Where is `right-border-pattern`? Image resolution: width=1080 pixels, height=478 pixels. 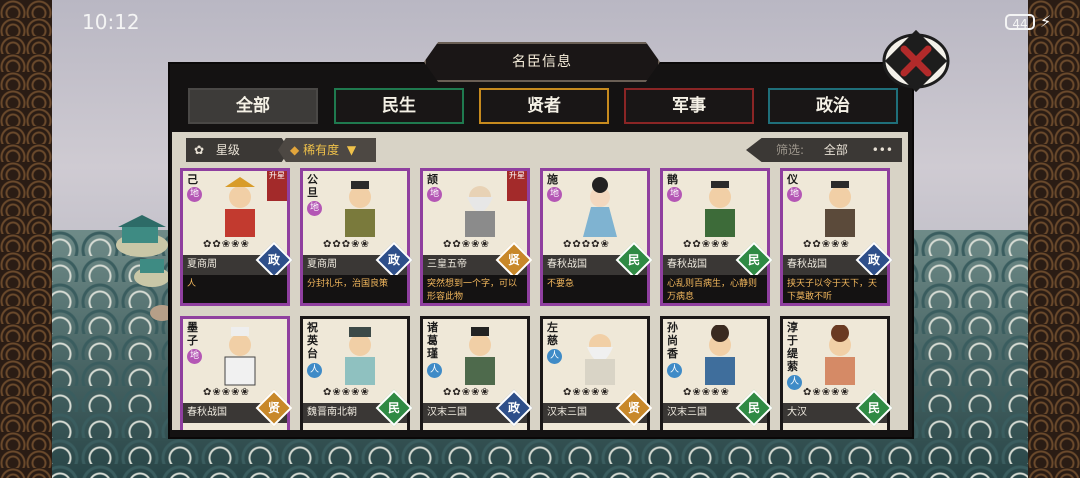 right-border-pattern is located at coordinates (1054, 239).